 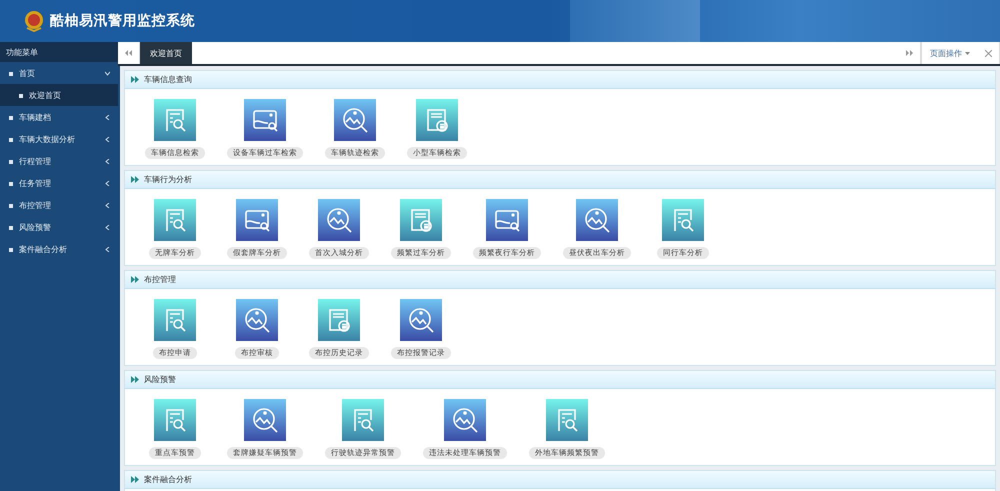 What do you see at coordinates (967, 53) in the screenshot?
I see `caret-icon` at bounding box center [967, 53].